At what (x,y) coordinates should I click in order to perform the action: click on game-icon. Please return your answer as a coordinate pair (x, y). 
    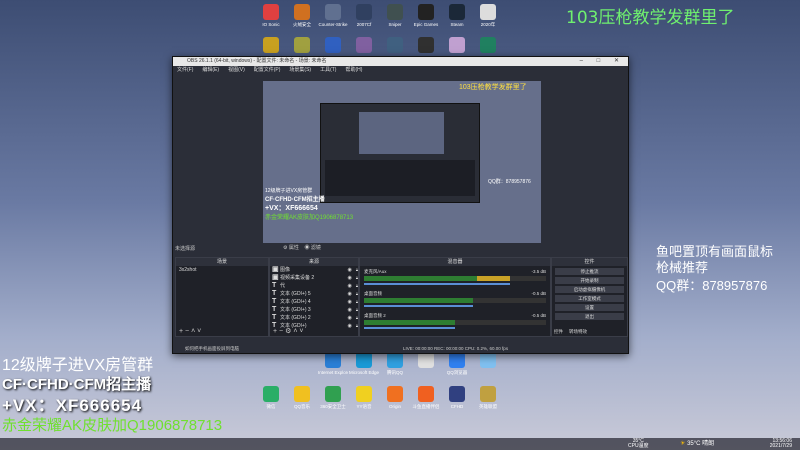
    Looking at the image, I should click on (364, 12).